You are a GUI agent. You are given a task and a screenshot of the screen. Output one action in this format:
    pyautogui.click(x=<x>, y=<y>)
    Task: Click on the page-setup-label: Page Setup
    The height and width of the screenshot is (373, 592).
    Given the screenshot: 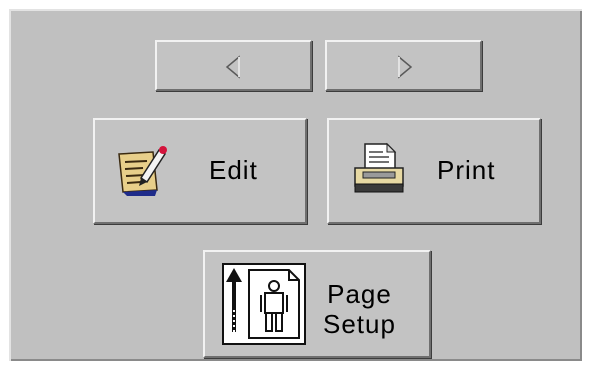 What is the action you would take?
    pyautogui.click(x=359, y=309)
    